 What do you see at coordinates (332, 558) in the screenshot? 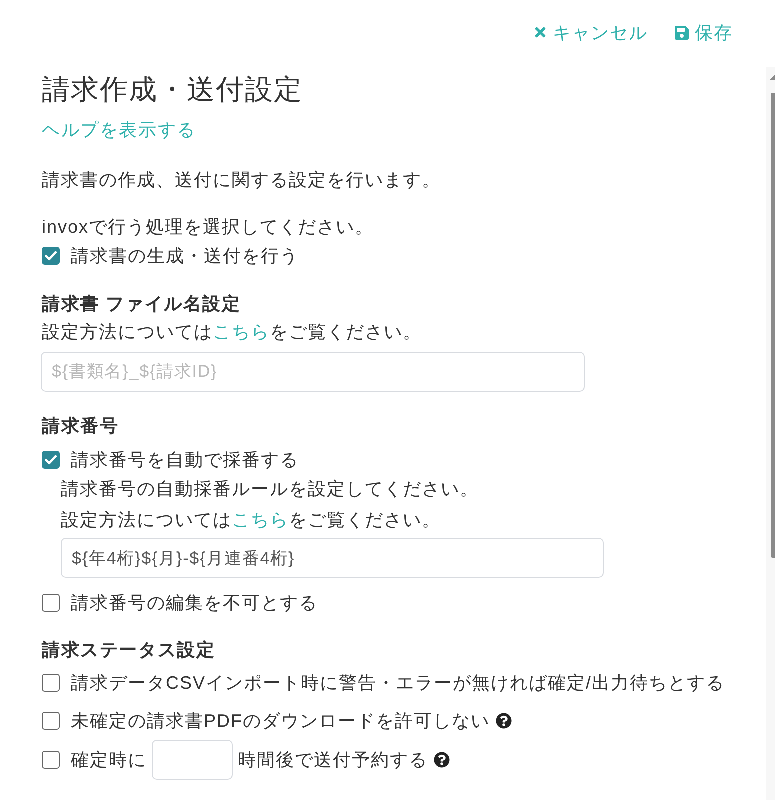
I see `numbering-rule-input-field: ${年4桁}${月}-${月連番4桁}` at bounding box center [332, 558].